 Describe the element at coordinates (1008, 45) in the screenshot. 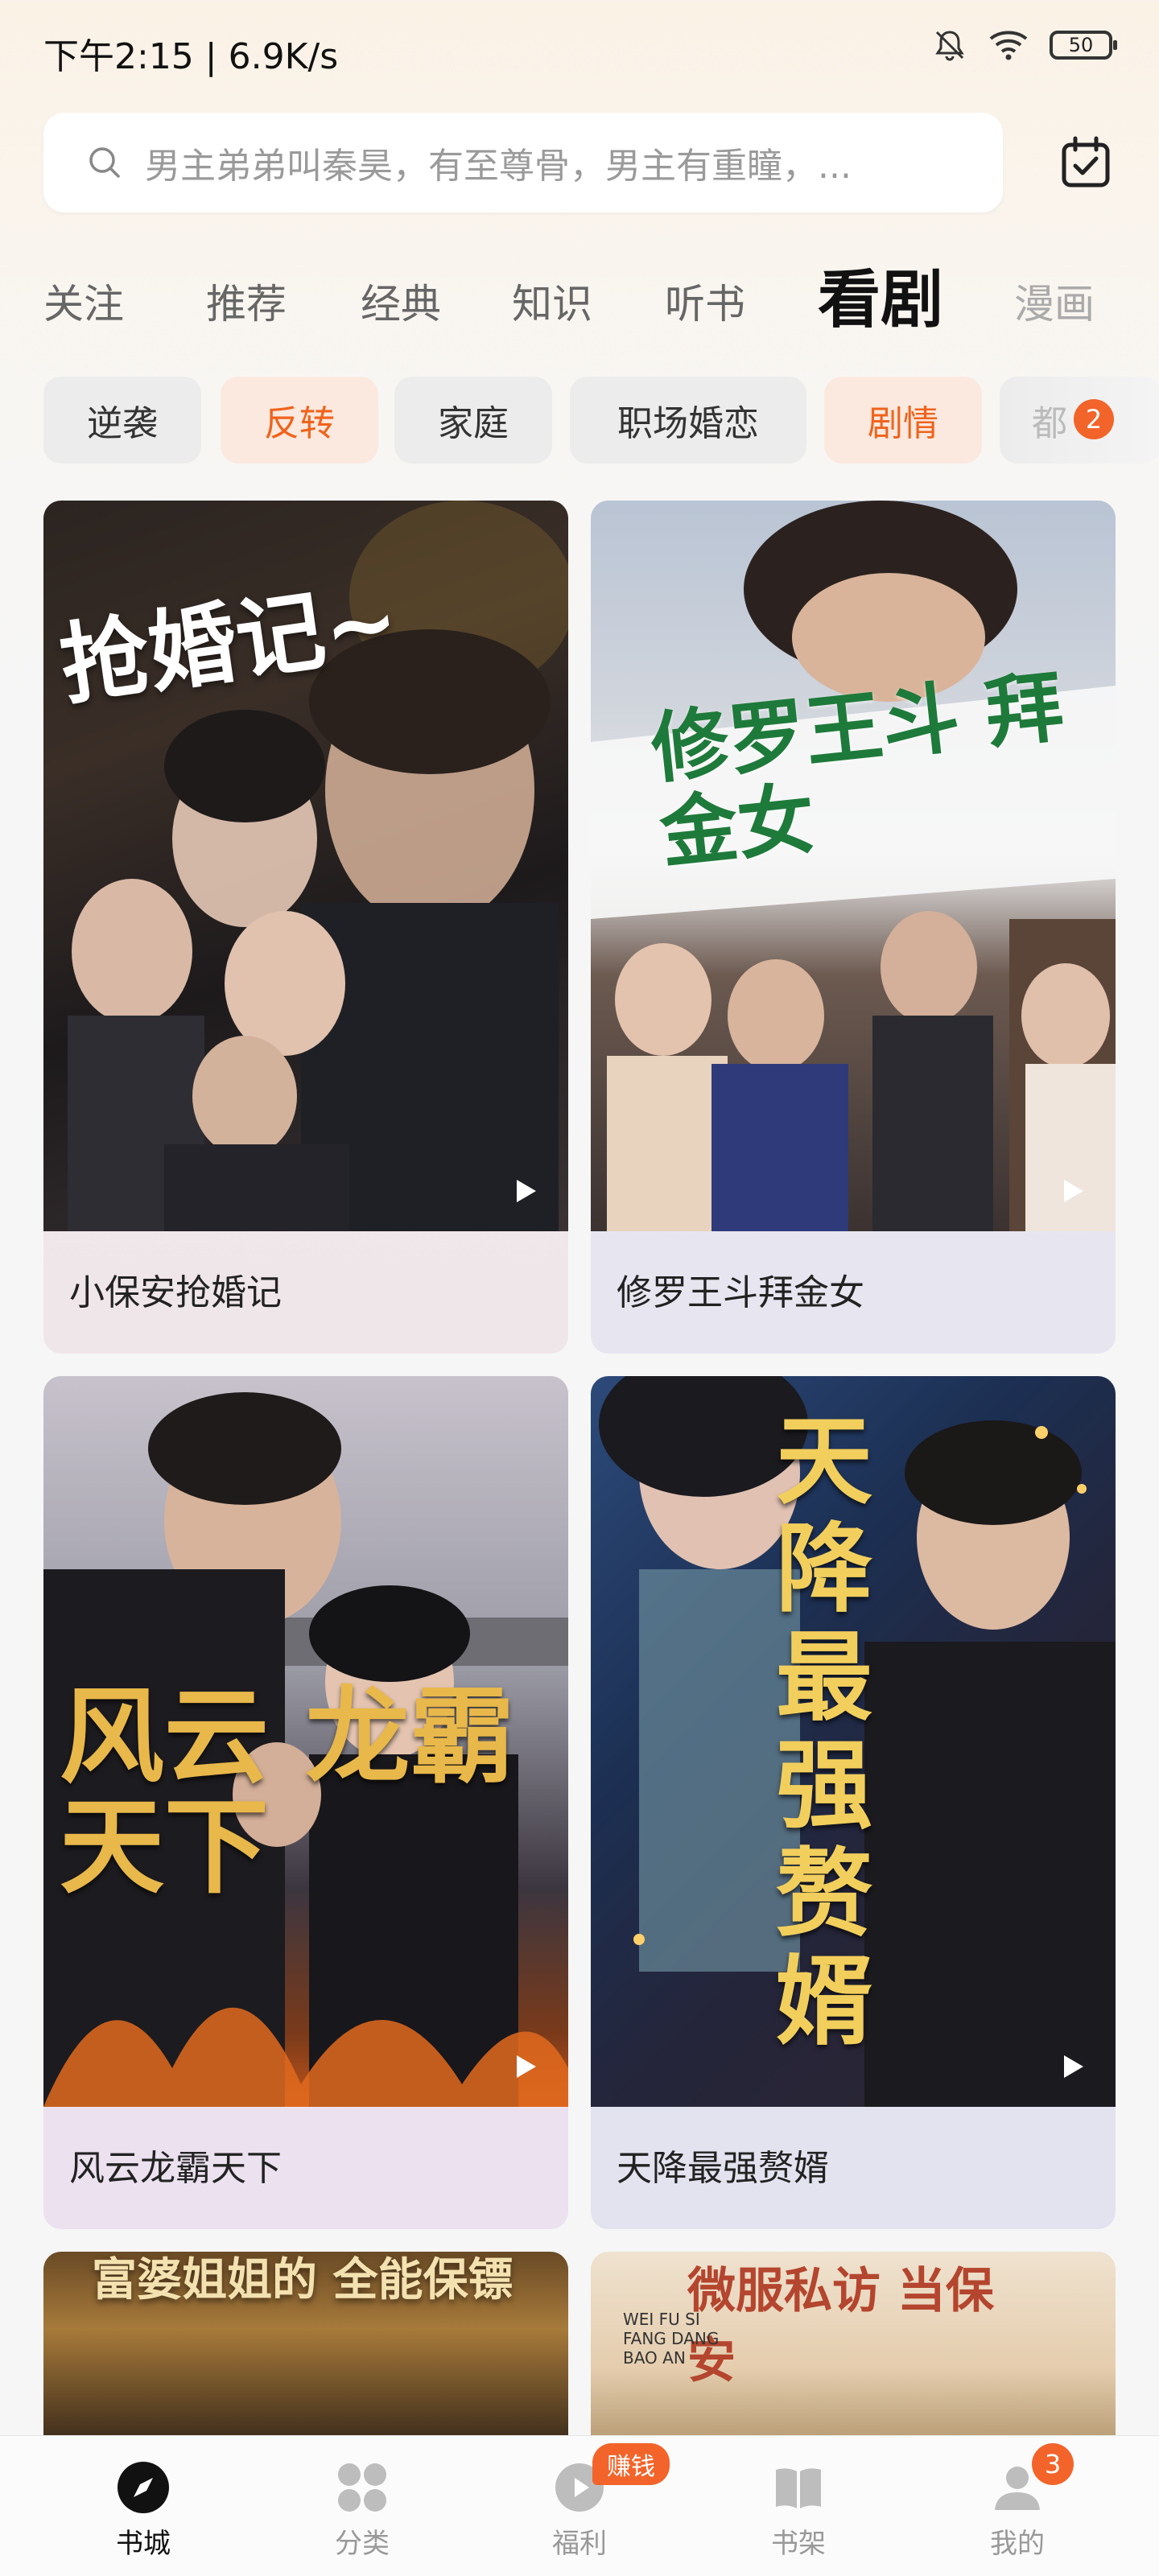

I see `wifi-icon` at that location.